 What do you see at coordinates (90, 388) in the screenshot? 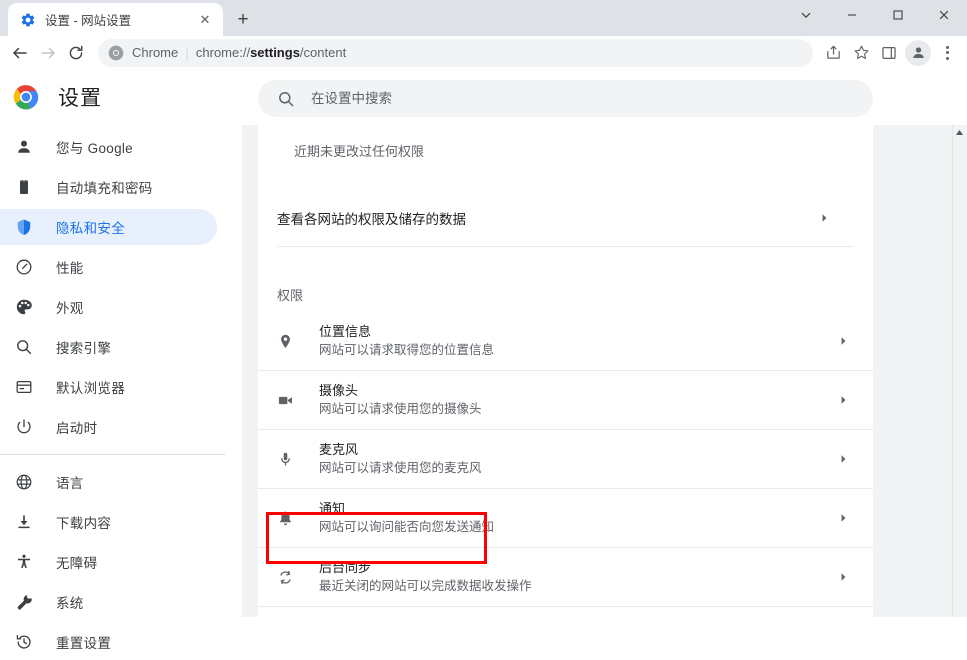
I see `sidebar-item-label: 默认浏览器` at bounding box center [90, 388].